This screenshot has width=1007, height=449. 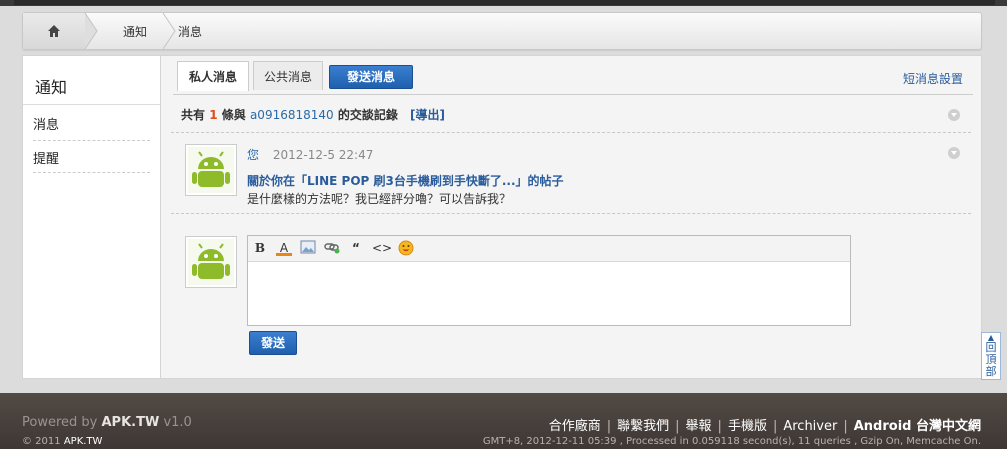 I want to click on message-count: 1, so click(x=213, y=115).